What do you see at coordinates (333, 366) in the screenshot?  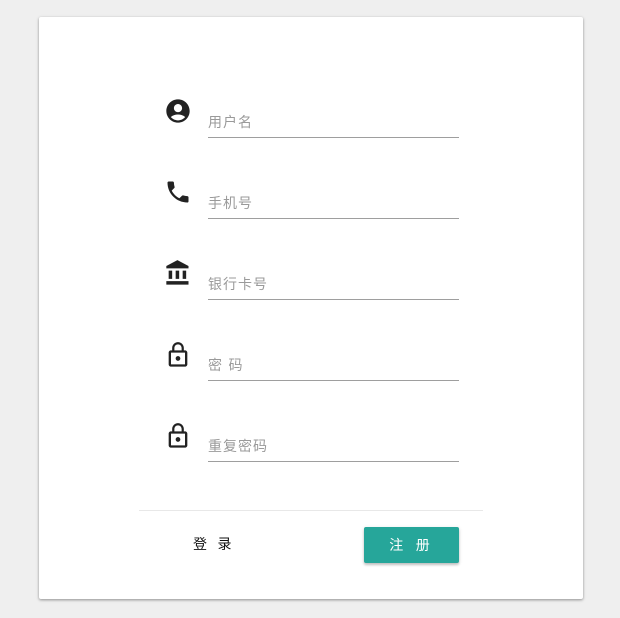 I see `password-input` at bounding box center [333, 366].